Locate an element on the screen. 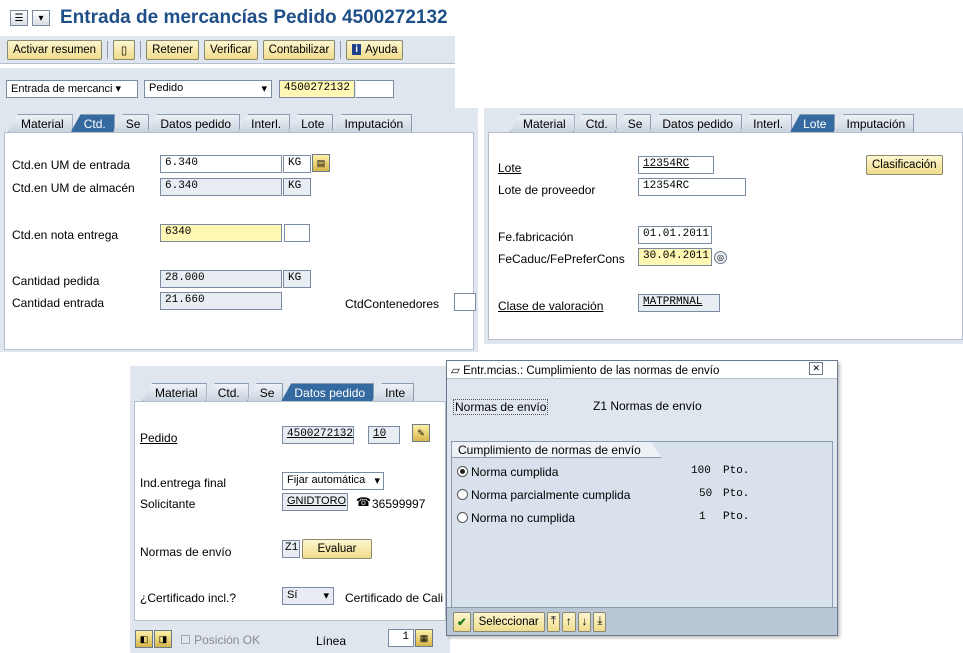 The height and width of the screenshot is (653, 963). ind-entrega-final-select: Fijar automática ▾ is located at coordinates (333, 481).